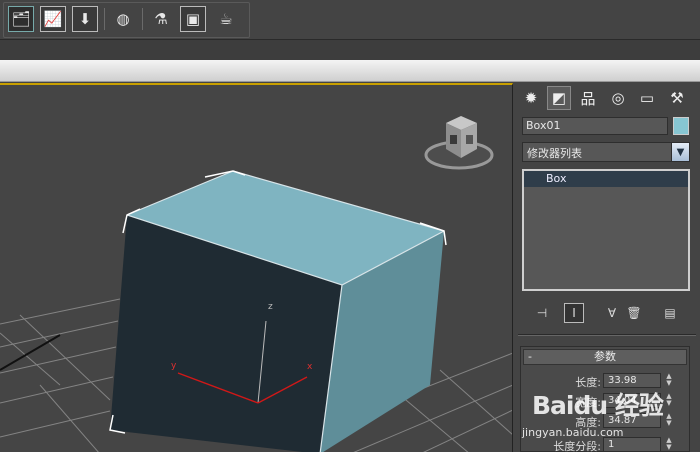 This screenshot has height=452, width=700. Describe the element at coordinates (85, 19) in the screenshot. I see `save-scene-icon: ⬇` at that location.